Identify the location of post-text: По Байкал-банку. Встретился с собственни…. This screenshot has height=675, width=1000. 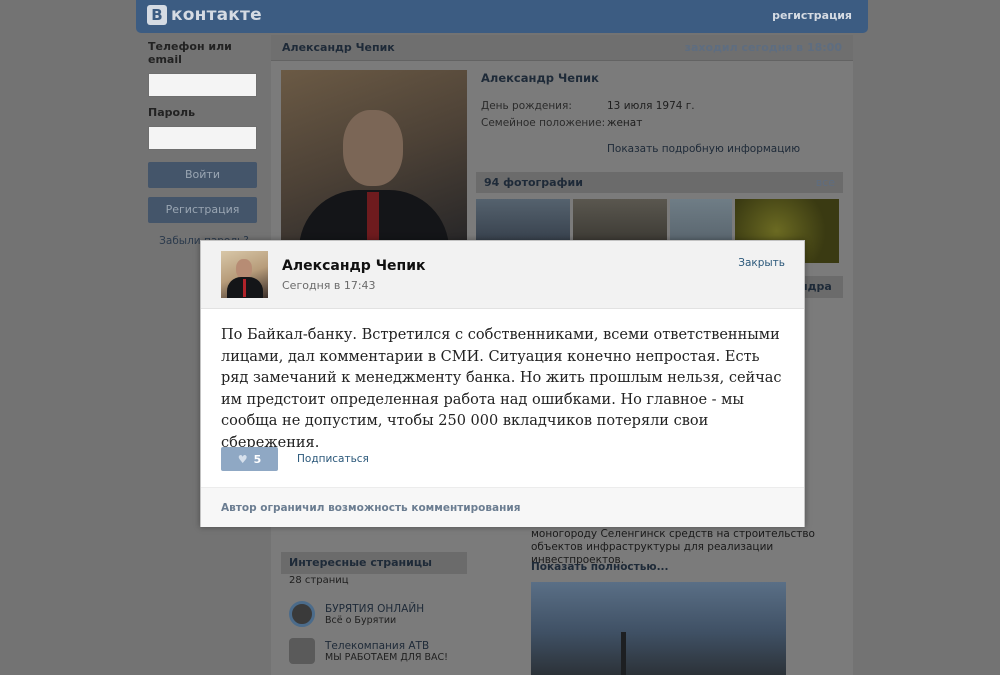
(501, 389).